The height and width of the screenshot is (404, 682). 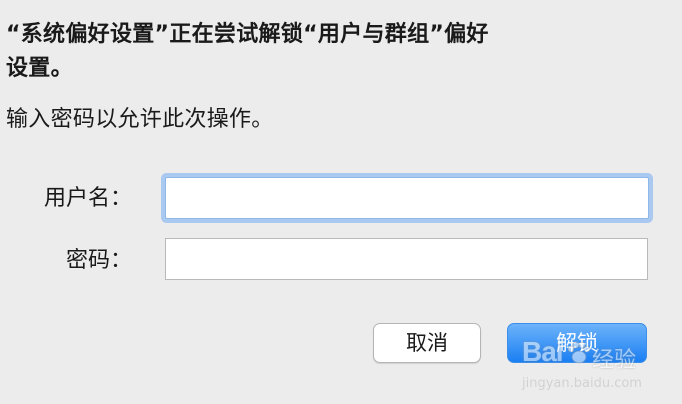 I want to click on unlock-button: 解锁, so click(x=577, y=343).